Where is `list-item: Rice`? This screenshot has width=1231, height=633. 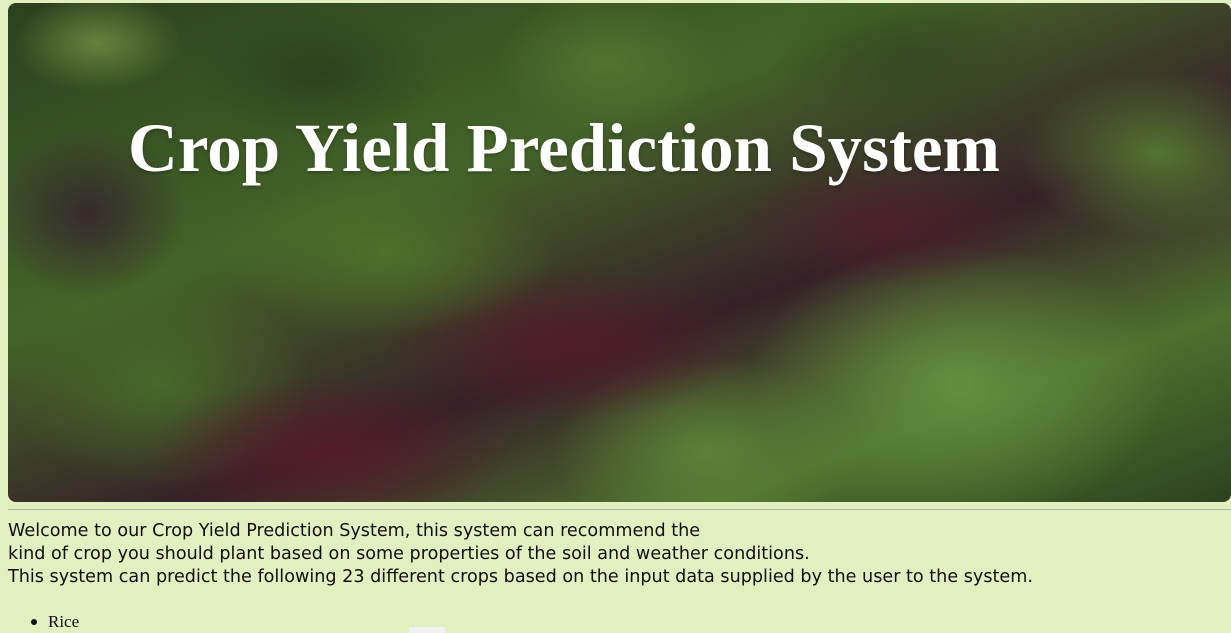 list-item: Rice is located at coordinates (55, 622).